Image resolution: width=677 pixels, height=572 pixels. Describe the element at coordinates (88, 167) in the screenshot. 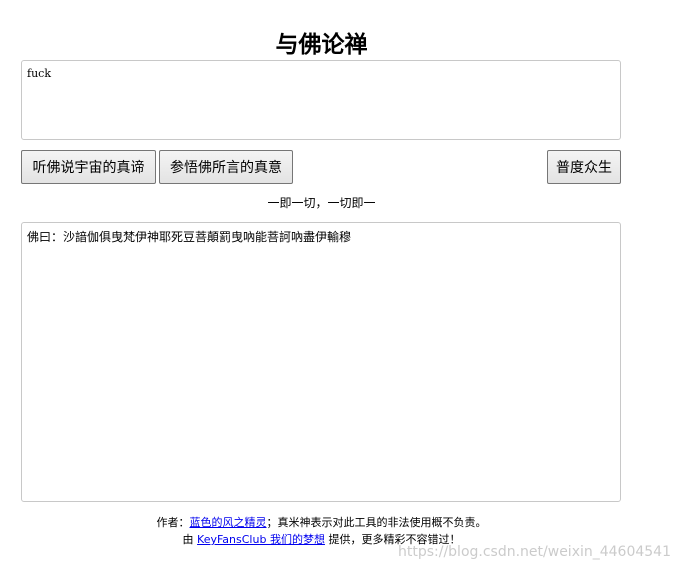

I see `encode-button: 听佛说宇宙的真谛` at that location.